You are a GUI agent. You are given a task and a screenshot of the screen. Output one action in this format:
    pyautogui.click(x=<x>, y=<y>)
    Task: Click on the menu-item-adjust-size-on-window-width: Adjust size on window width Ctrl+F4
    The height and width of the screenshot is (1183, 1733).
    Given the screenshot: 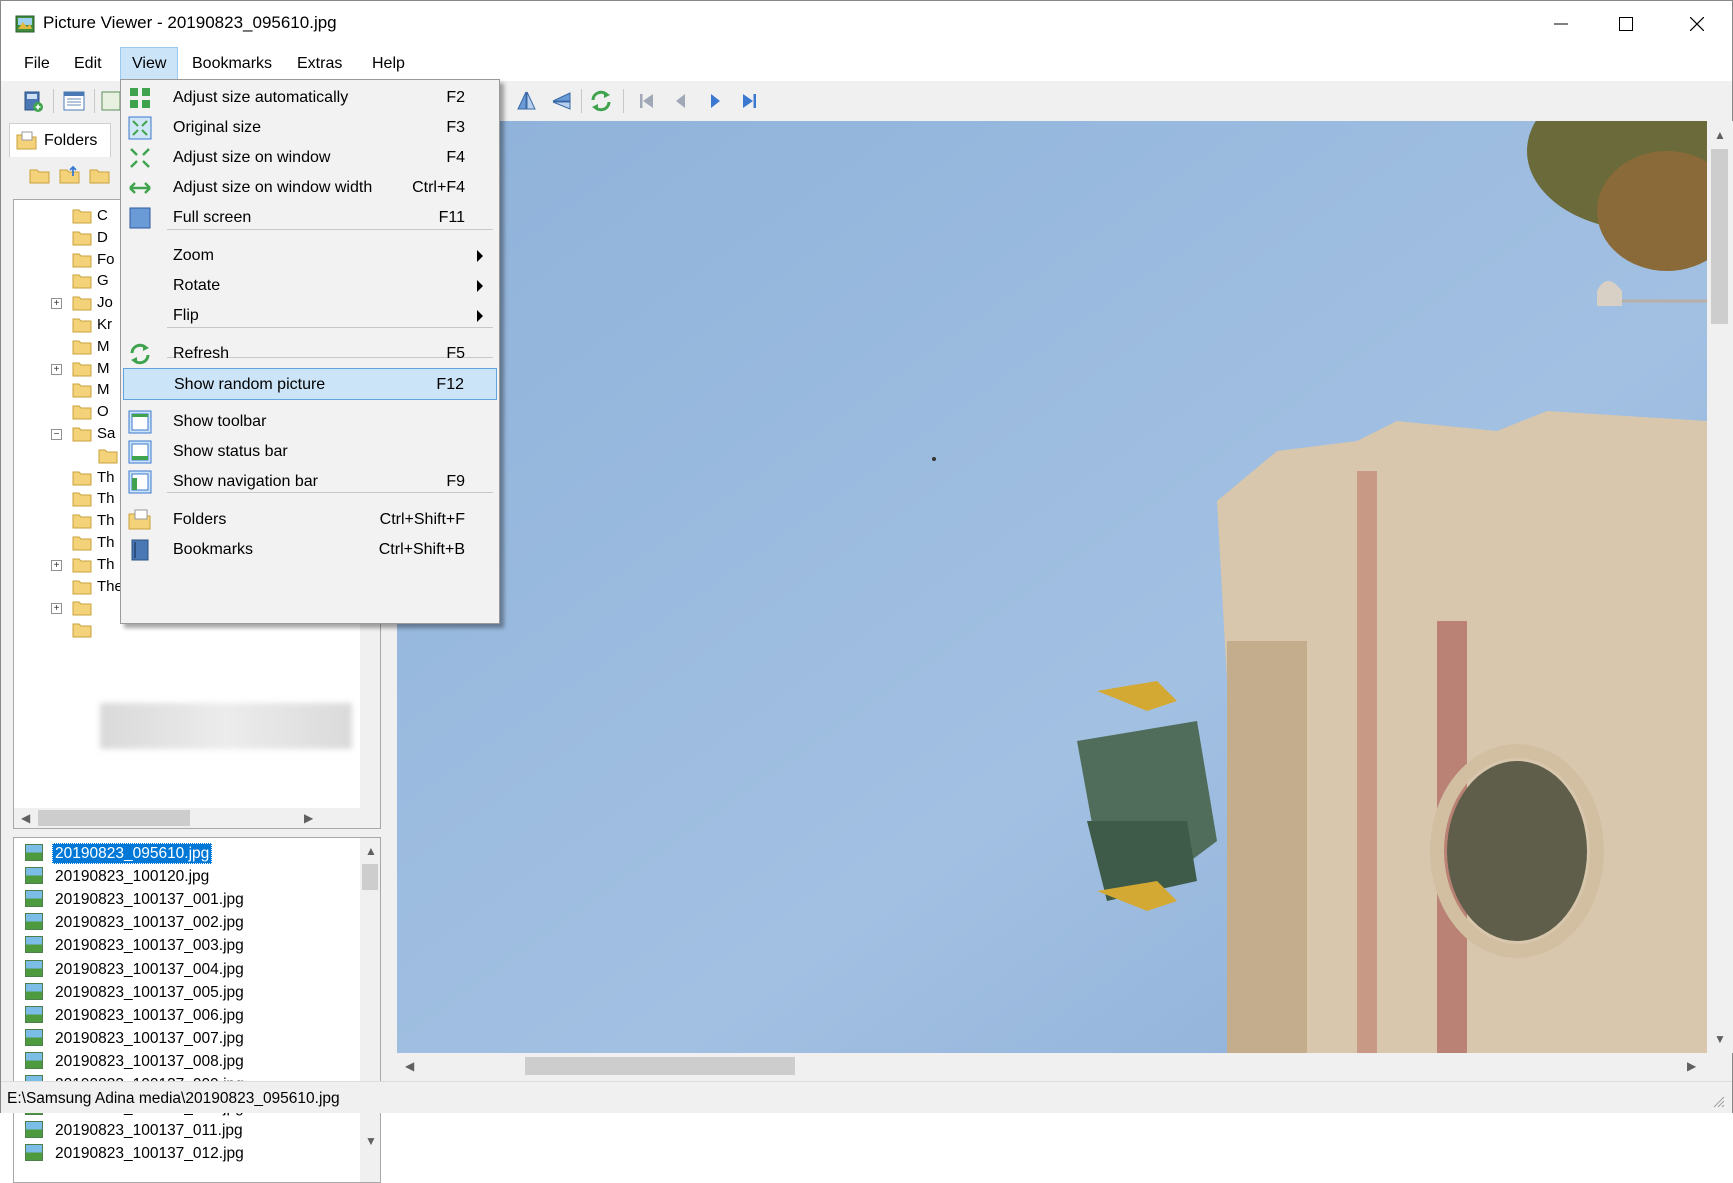 What is the action you would take?
    pyautogui.click(x=310, y=188)
    